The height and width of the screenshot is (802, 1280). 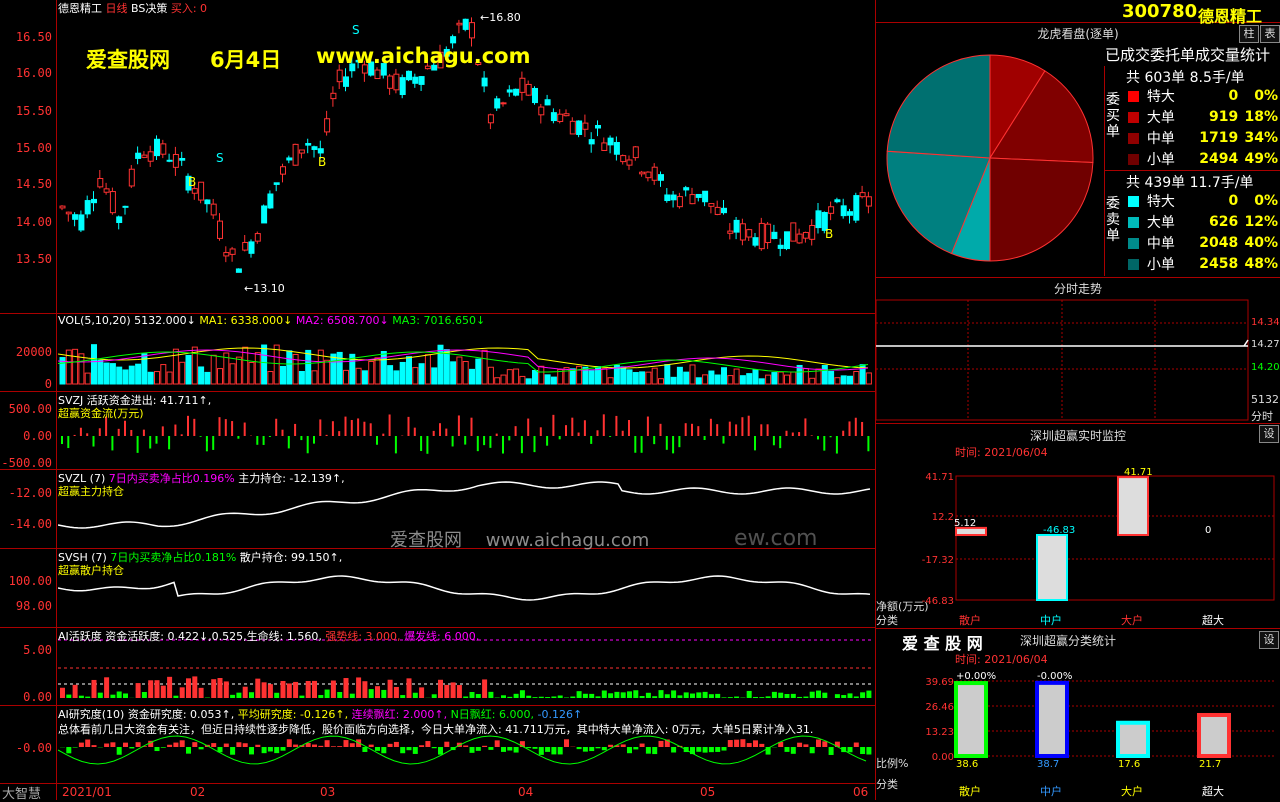 What do you see at coordinates (1269, 434) in the screenshot?
I see `monitor-settings-button: 设` at bounding box center [1269, 434].